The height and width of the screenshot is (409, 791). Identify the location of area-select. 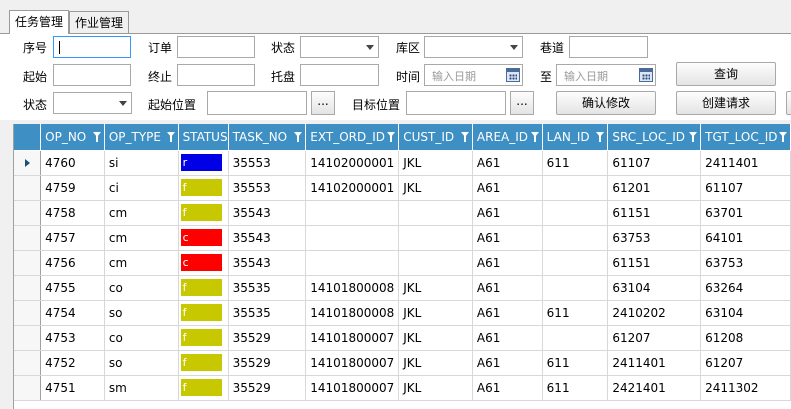
(473, 47).